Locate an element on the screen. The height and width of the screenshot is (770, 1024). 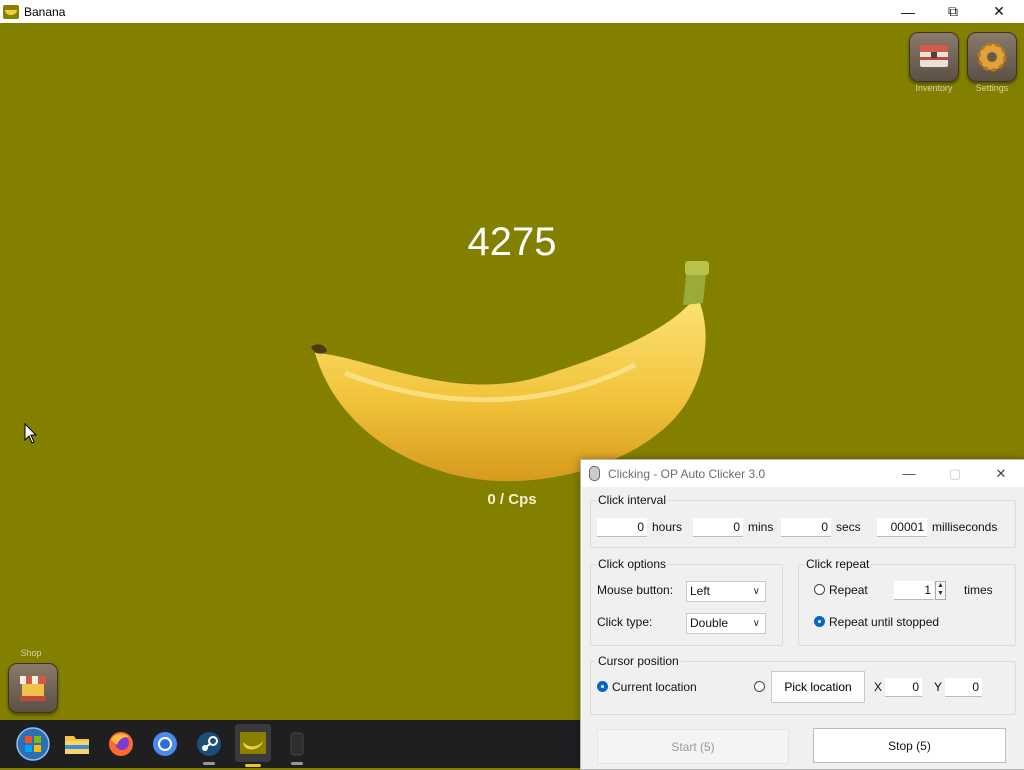
click-type-value: Double is located at coordinates (709, 623).